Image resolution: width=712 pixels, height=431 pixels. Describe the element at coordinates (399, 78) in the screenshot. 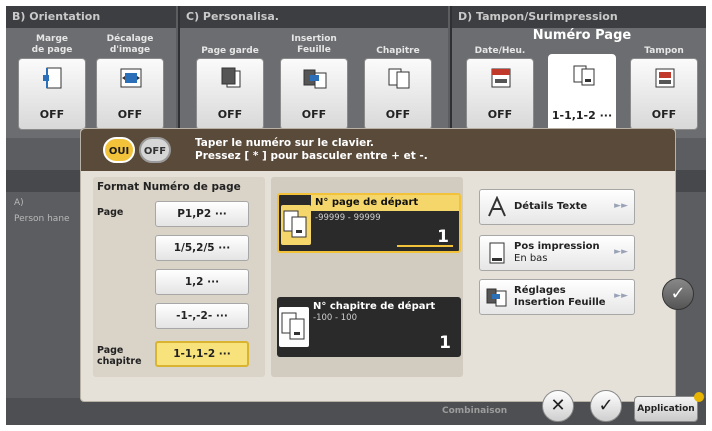

I see `chapter-icon` at that location.